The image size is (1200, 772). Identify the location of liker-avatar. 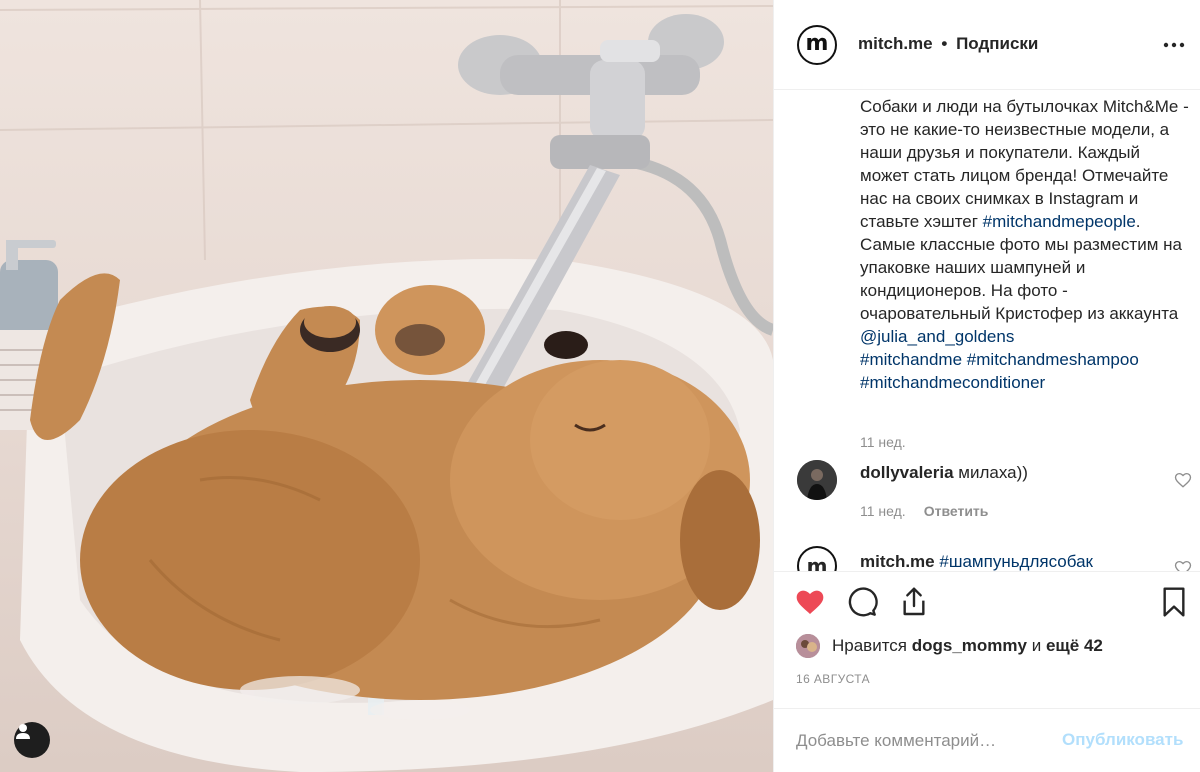
(808, 646).